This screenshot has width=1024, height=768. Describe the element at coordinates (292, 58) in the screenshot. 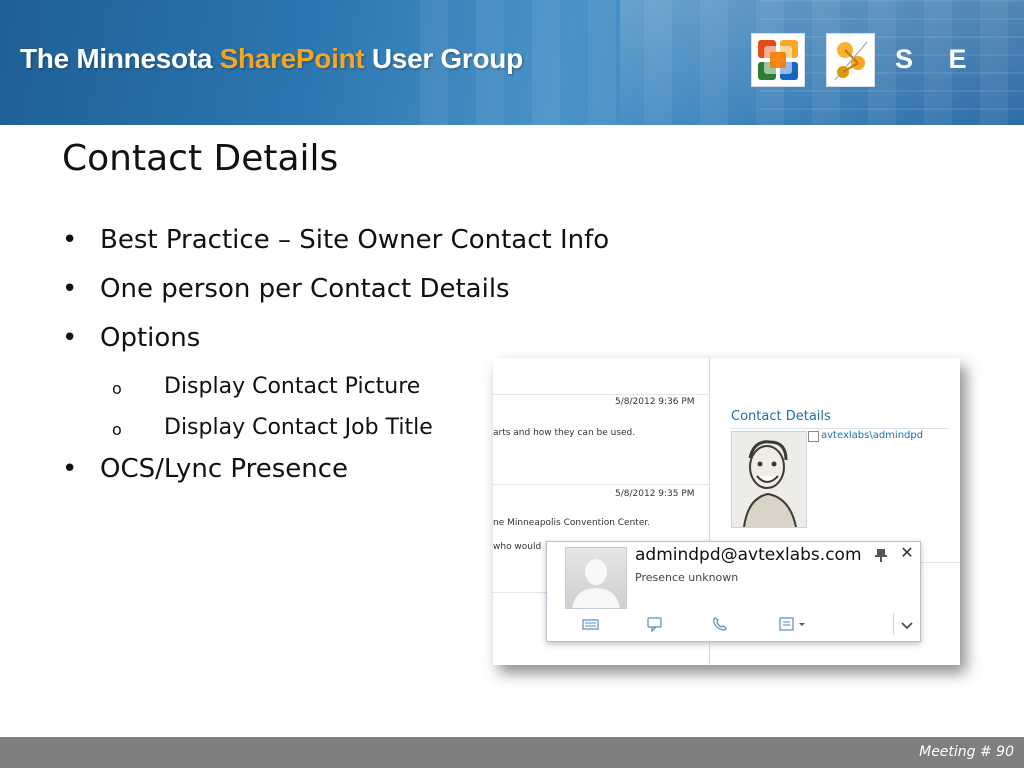

I see `brand-accent: SharePoint` at that location.